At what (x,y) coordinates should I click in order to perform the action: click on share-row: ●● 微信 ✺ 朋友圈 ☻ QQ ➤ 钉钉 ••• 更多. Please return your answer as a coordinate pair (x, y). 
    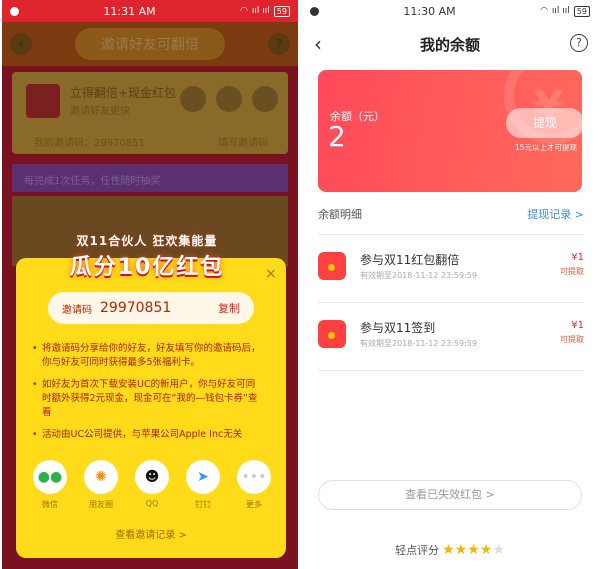
    Looking at the image, I should click on (152, 485).